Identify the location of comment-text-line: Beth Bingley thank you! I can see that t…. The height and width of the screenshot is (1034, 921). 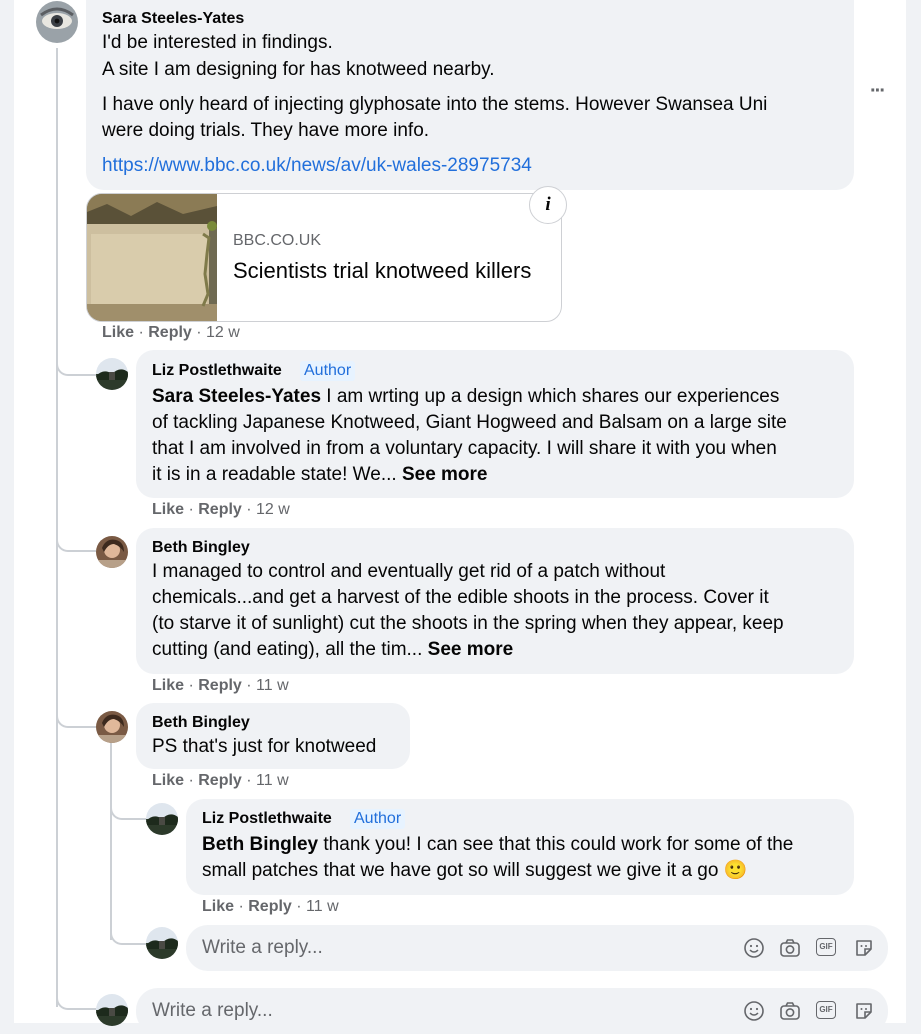
(497, 845).